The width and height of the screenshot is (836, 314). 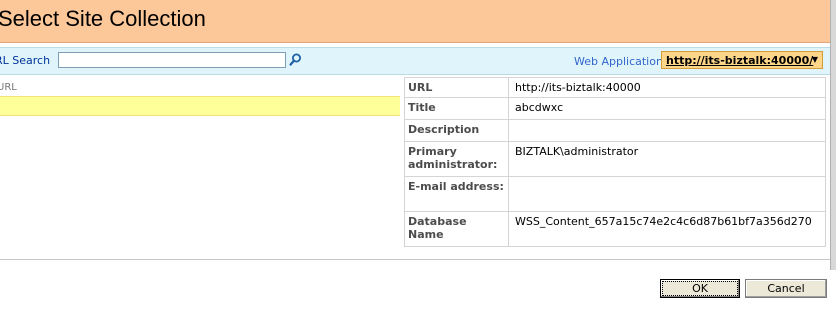 I want to click on detail-value: http://its-biztalk:40000, so click(x=667, y=87).